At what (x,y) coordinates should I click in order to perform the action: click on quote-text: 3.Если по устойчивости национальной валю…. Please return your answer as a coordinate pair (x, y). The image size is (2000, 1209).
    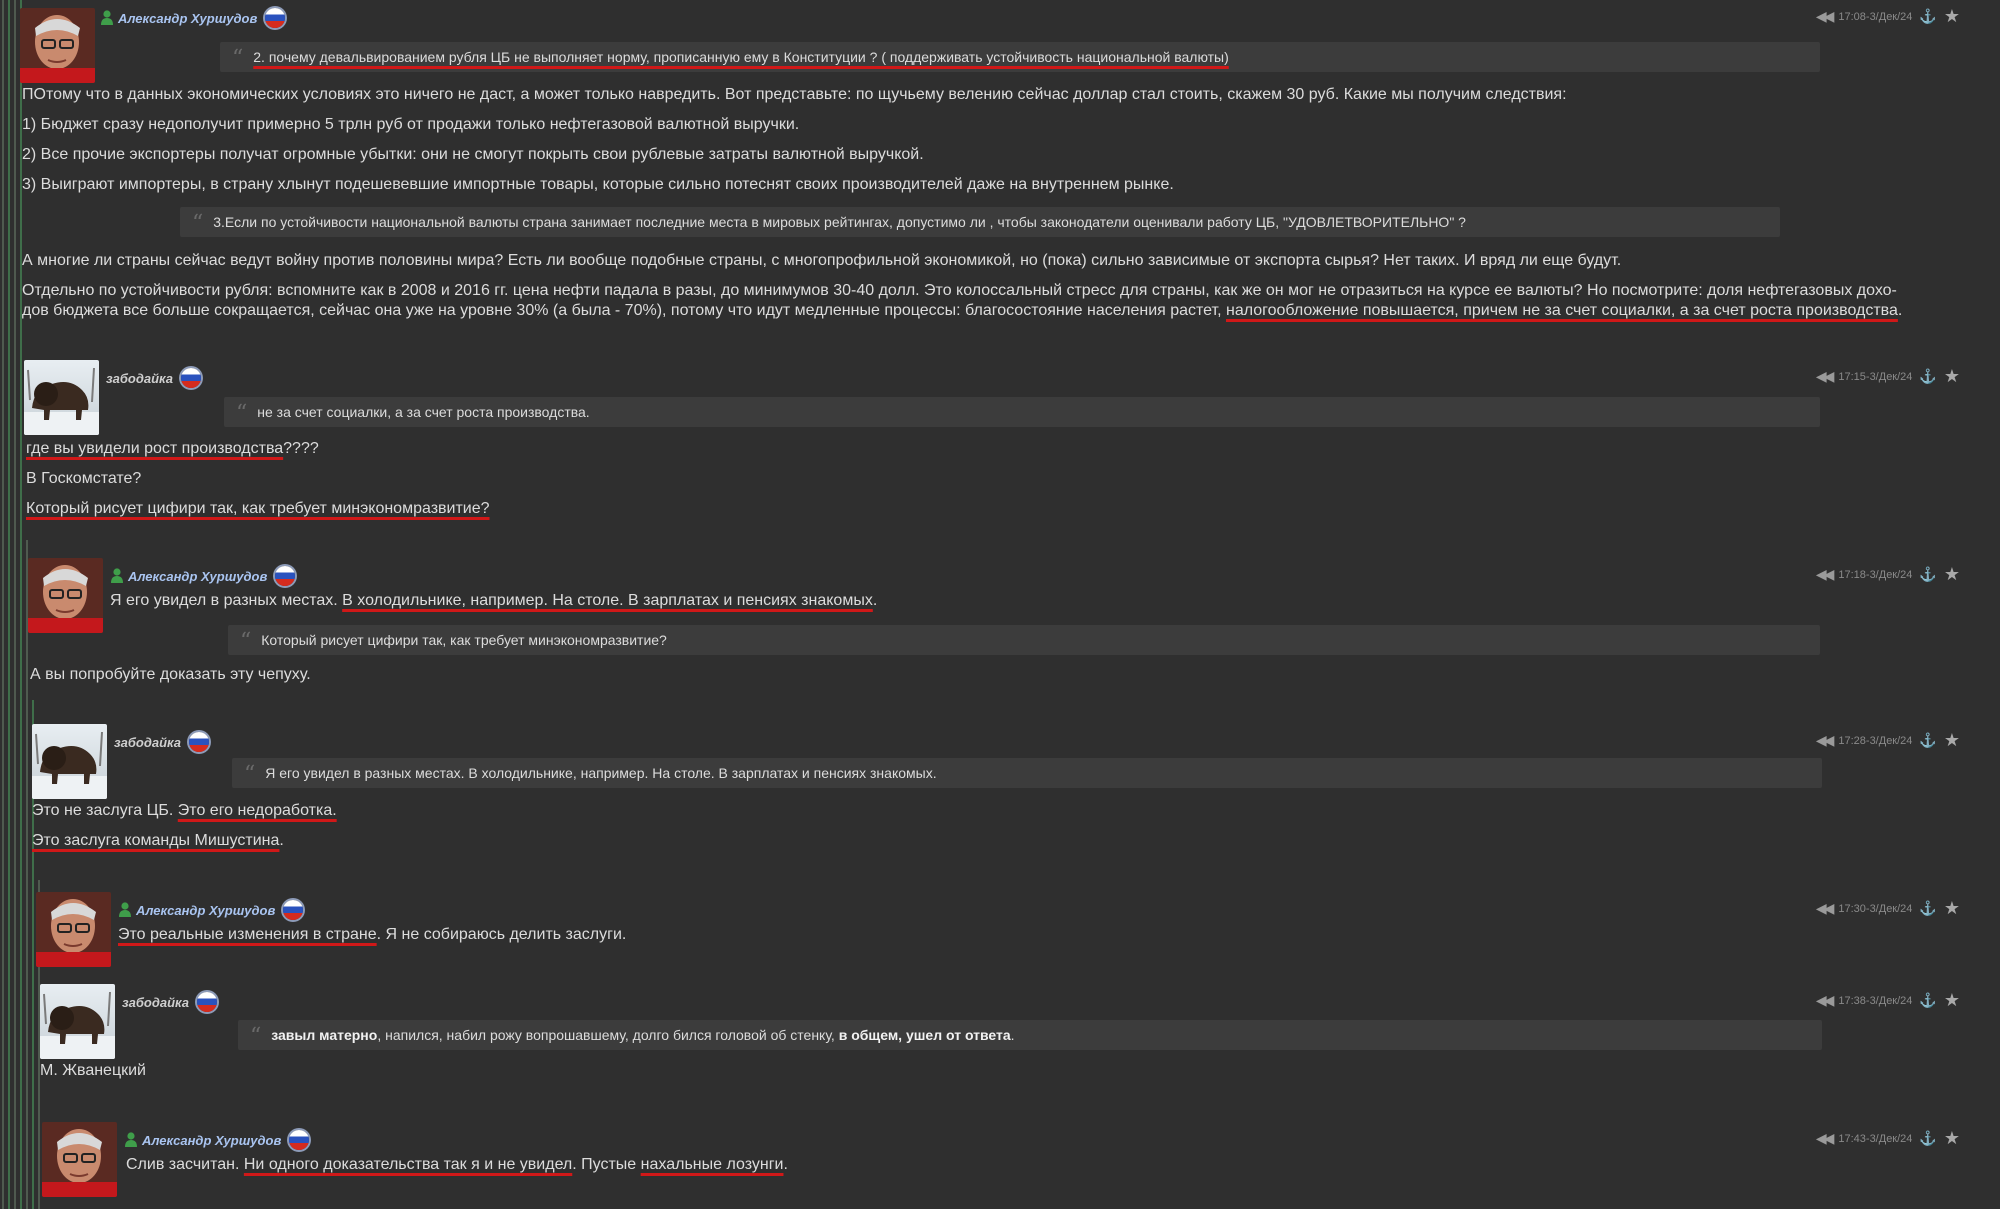
    Looking at the image, I should click on (839, 222).